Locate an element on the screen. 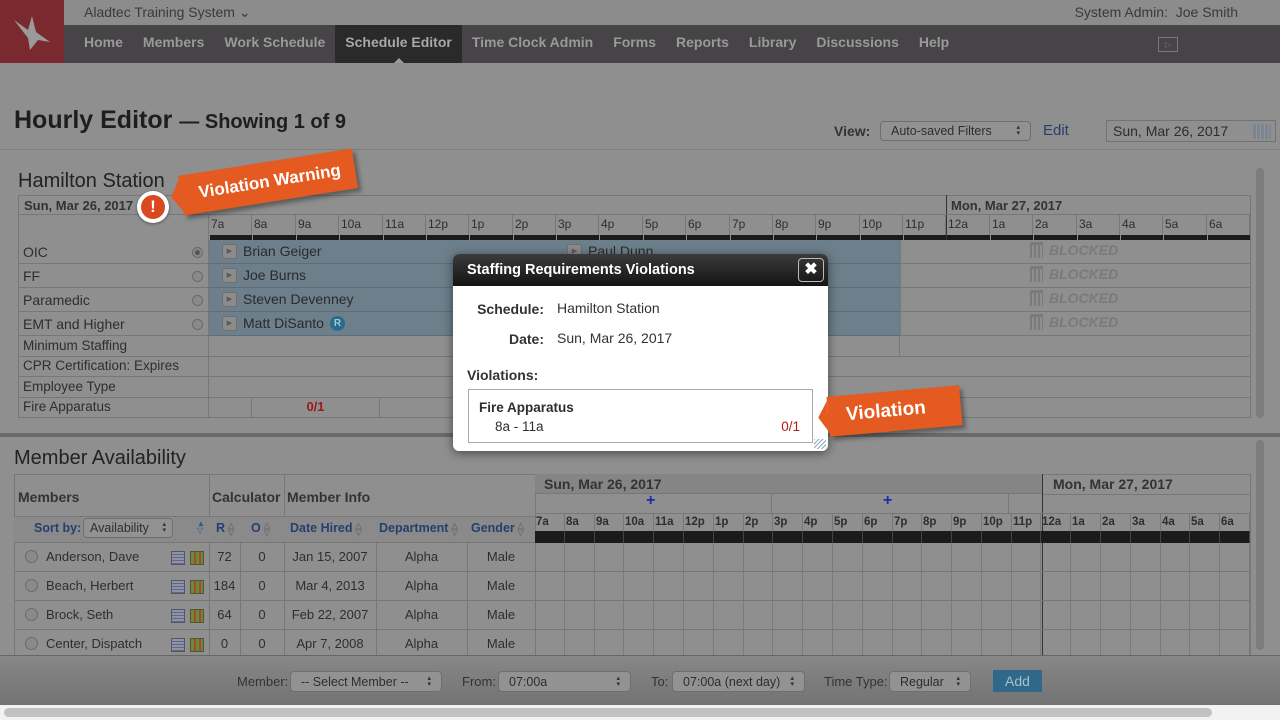 This screenshot has width=1280, height=720. nav-home: Home is located at coordinates (103, 44).